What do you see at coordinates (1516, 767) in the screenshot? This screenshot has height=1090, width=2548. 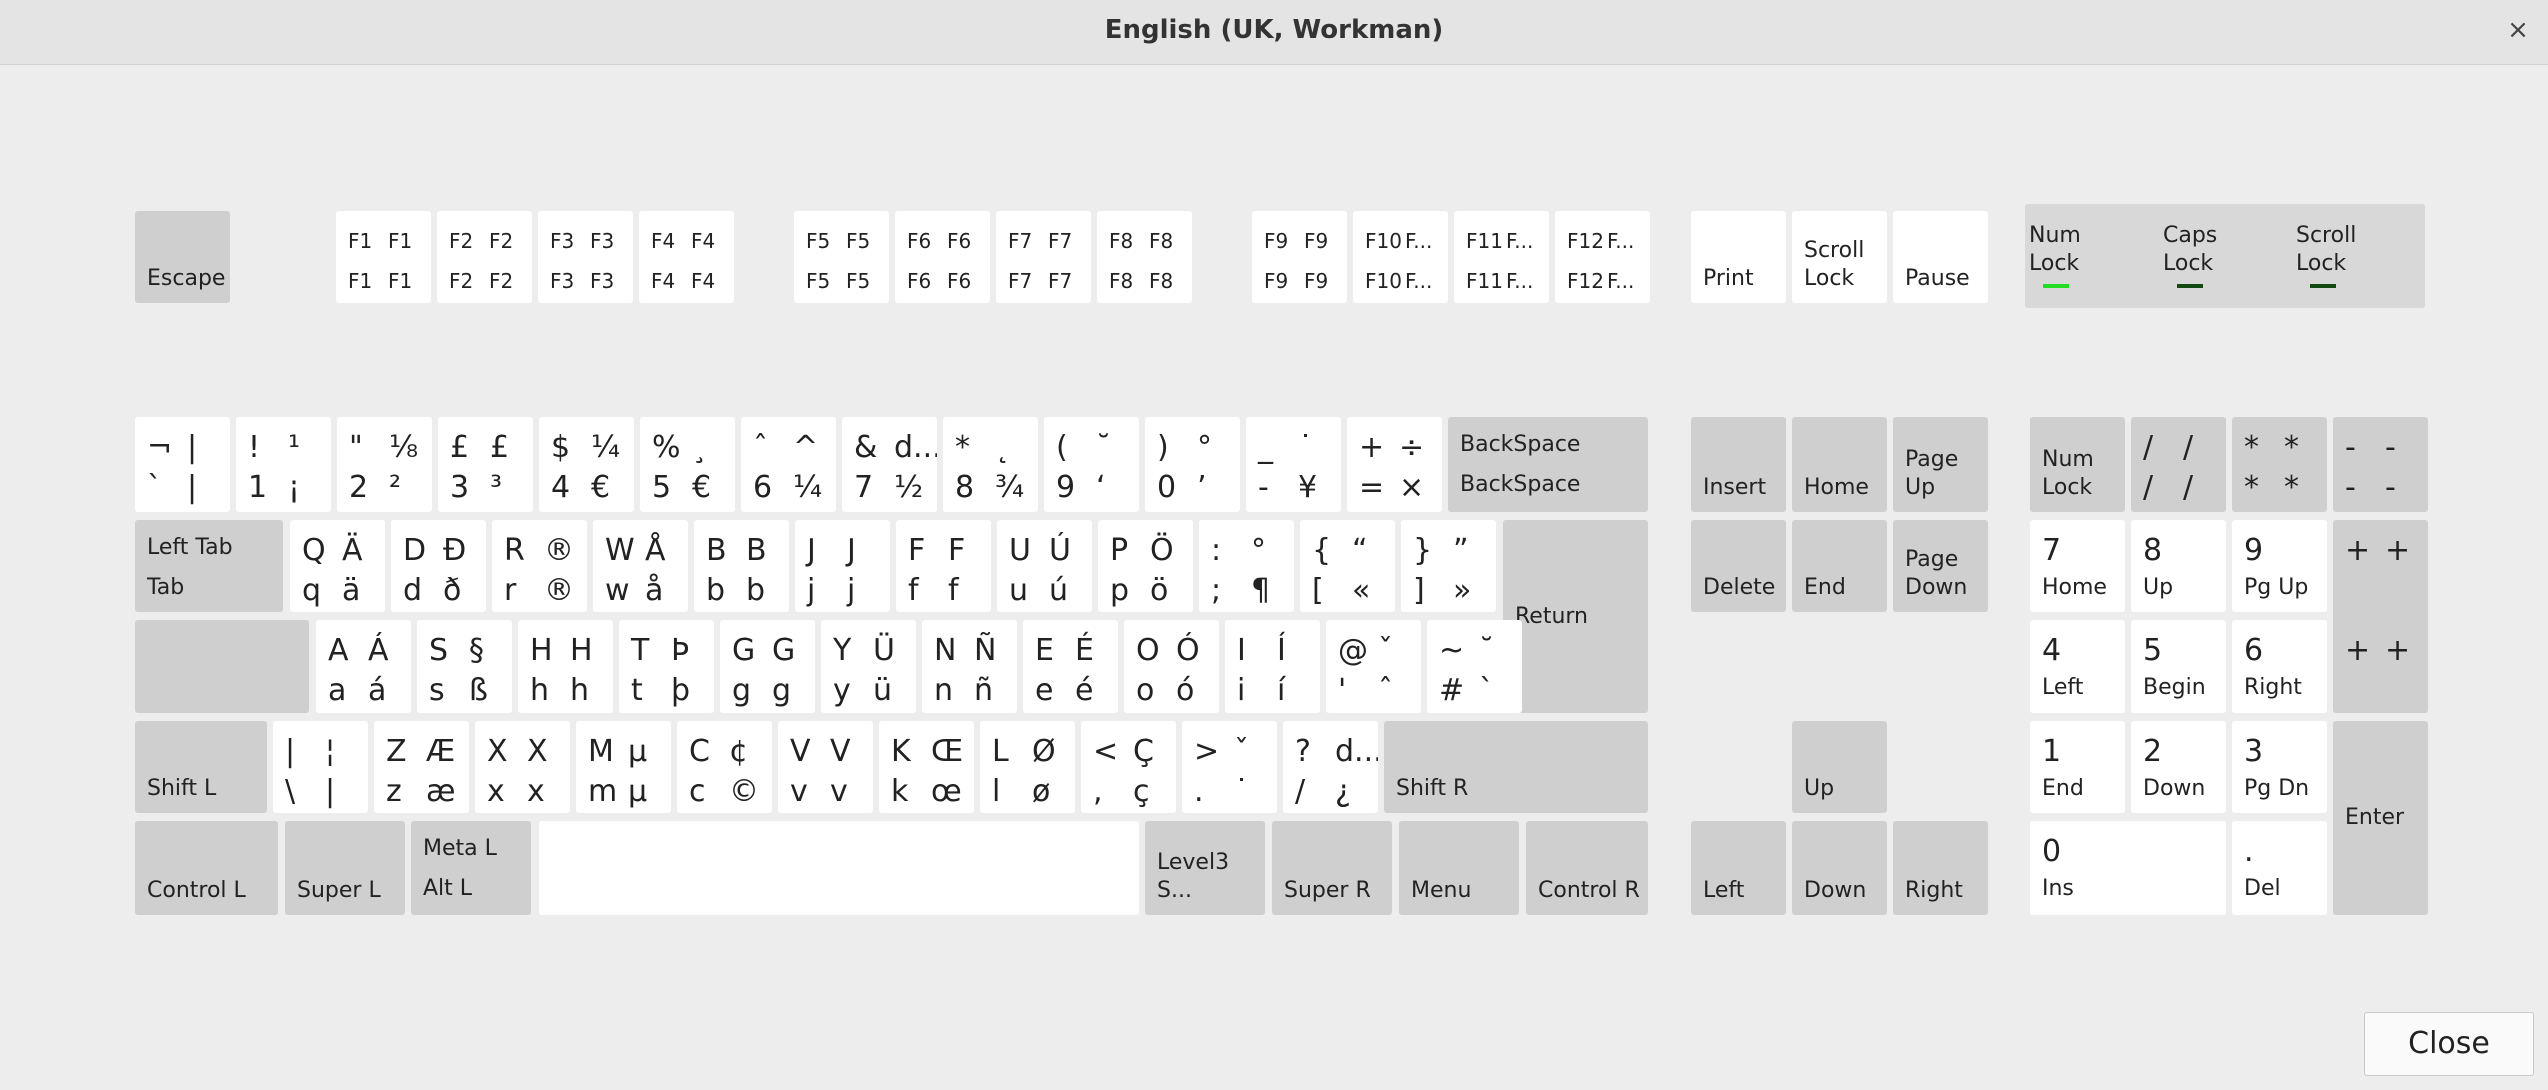 I see `key-shift-right: Shift R` at bounding box center [1516, 767].